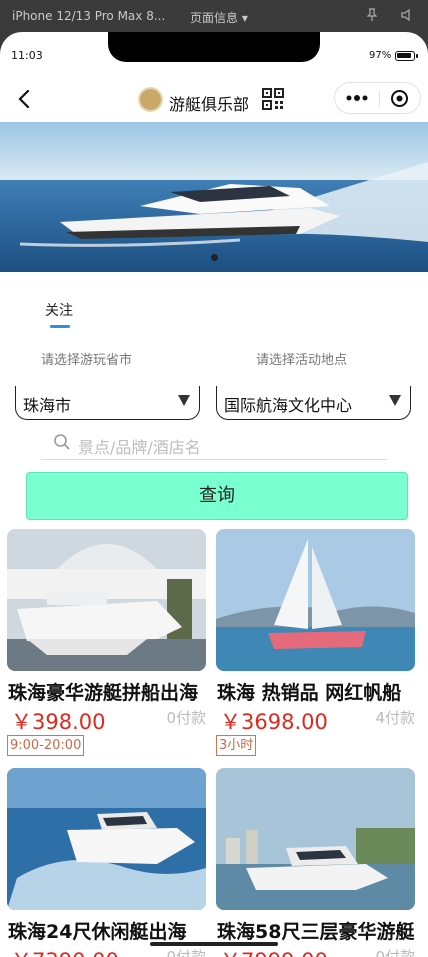 The height and width of the screenshot is (957, 428). I want to click on product-name: 珠海豪华游艇拼船出海, so click(103, 693).